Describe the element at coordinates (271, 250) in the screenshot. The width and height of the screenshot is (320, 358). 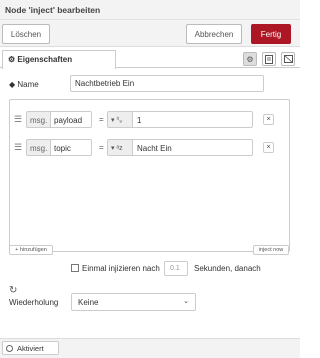
I see `inject-now-button: inject now` at that location.